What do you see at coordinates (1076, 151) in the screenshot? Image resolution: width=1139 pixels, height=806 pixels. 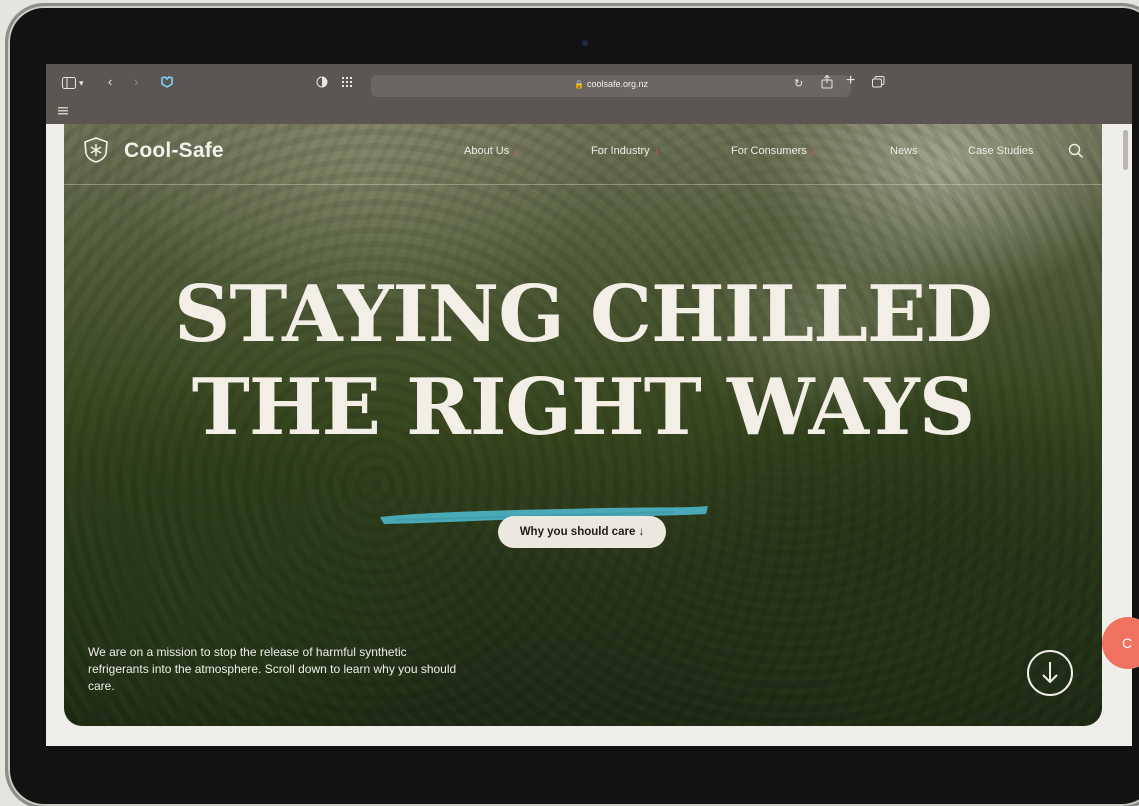 I see `search-icon` at bounding box center [1076, 151].